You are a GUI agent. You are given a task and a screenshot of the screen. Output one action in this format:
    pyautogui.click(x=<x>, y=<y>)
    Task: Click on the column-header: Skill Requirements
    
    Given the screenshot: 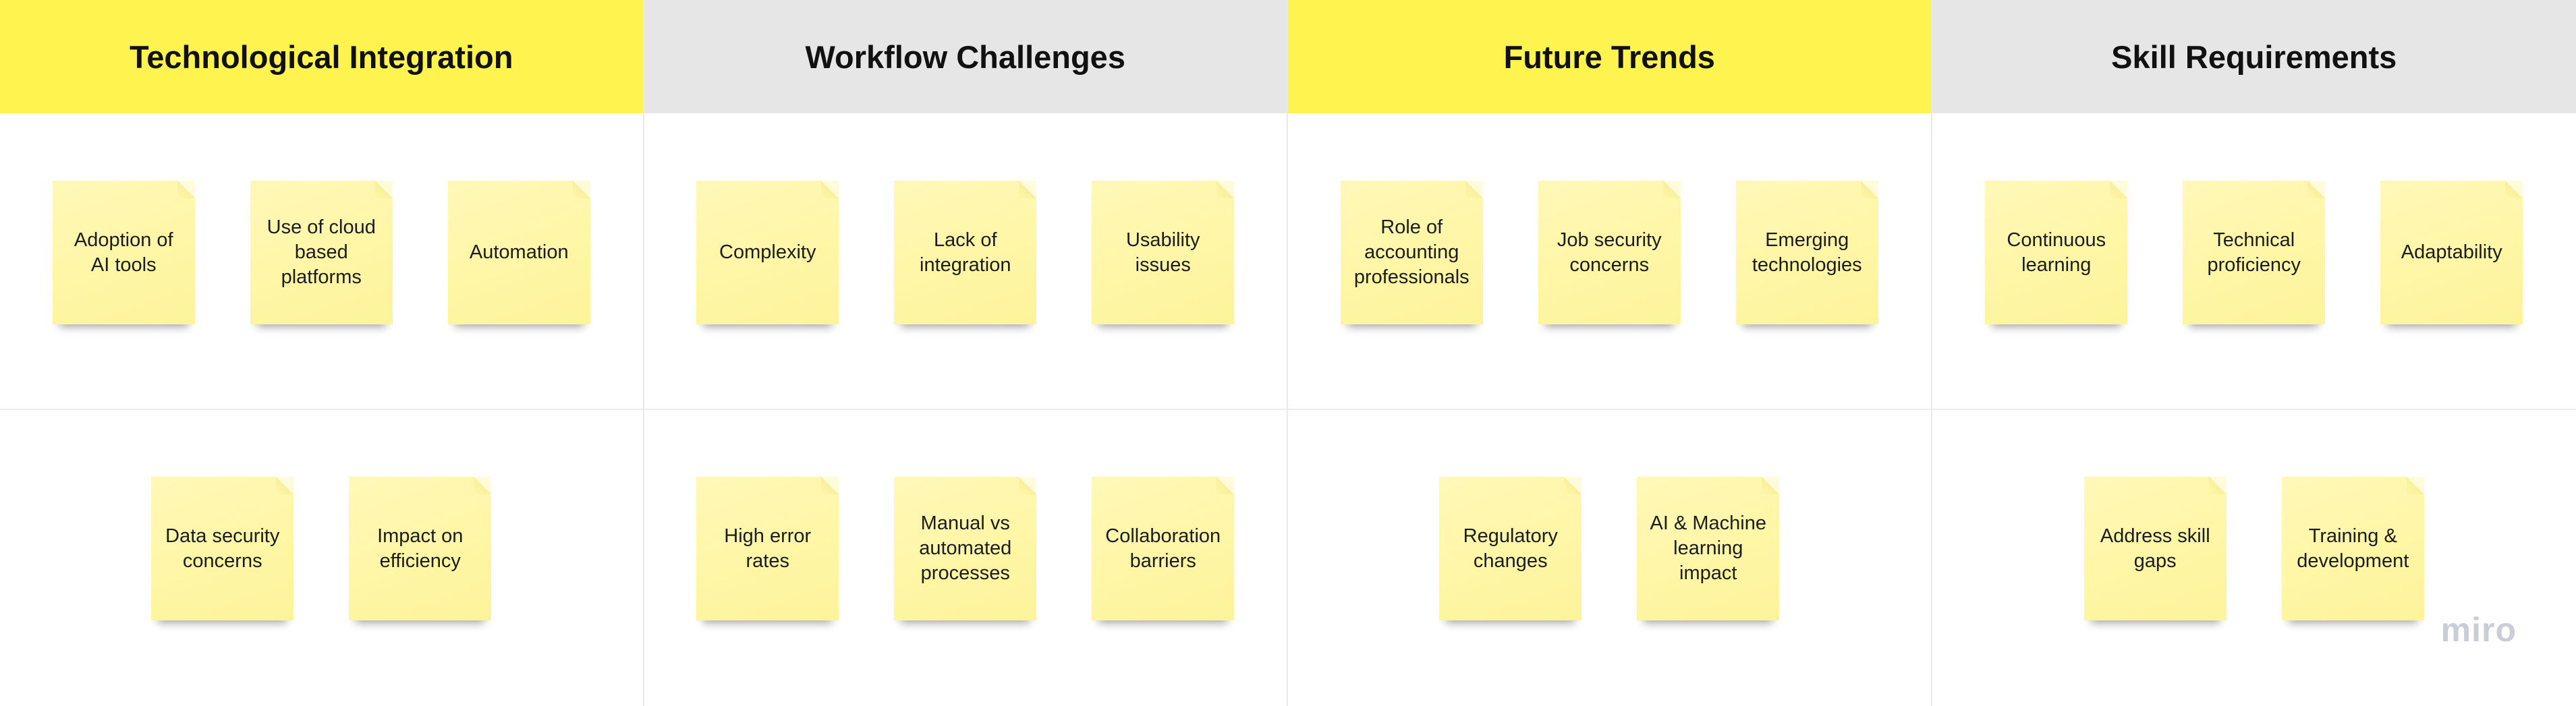 What is the action you would take?
    pyautogui.click(x=2254, y=56)
    